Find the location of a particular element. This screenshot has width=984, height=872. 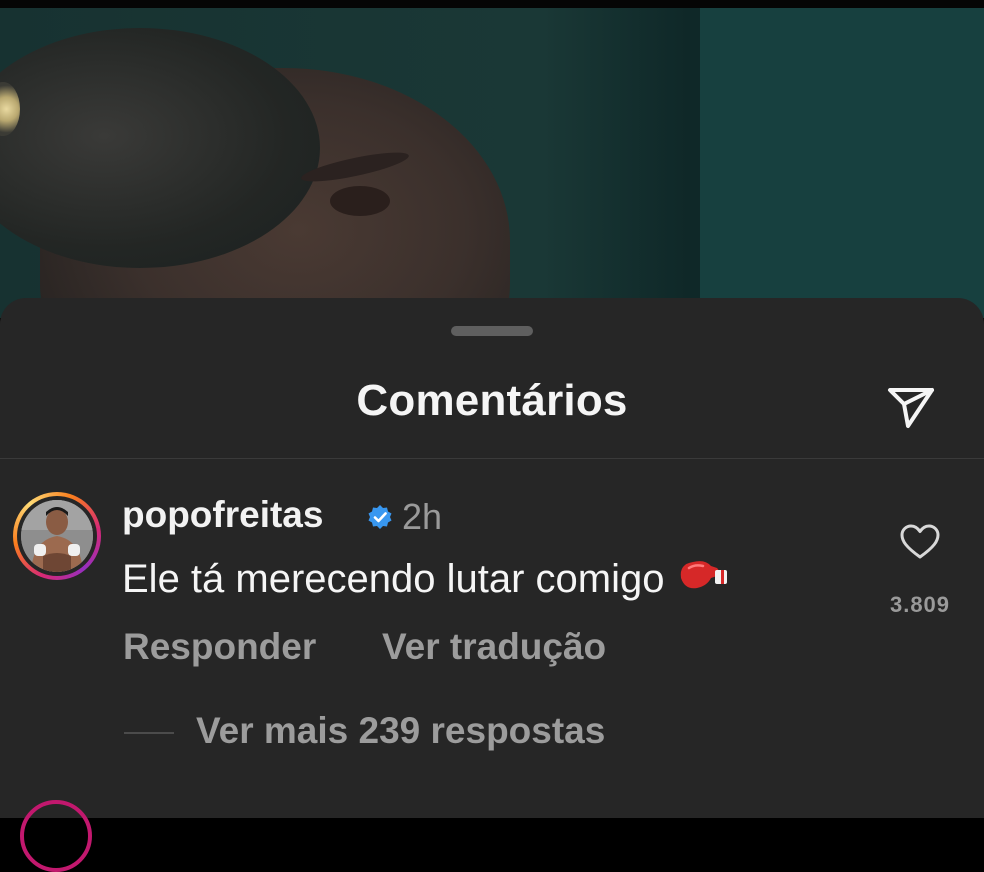

header-divider is located at coordinates (492, 458).